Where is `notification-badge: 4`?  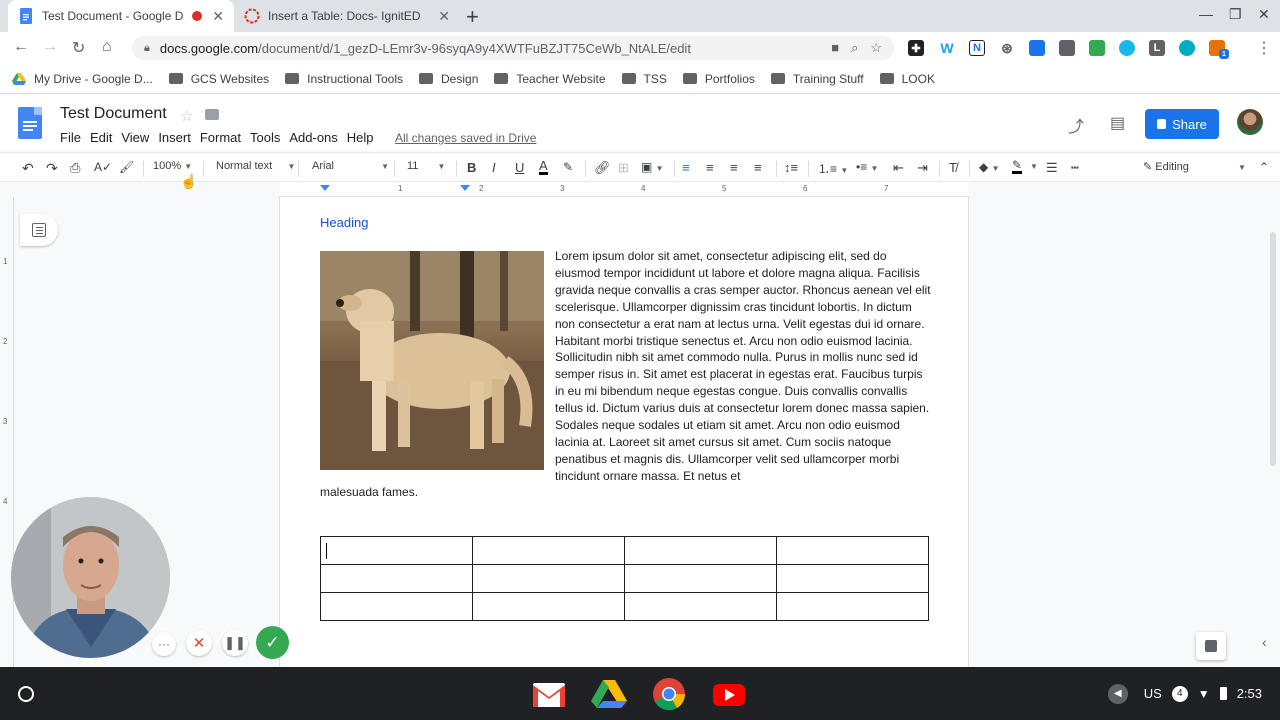 notification-badge: 4 is located at coordinates (1179, 693).